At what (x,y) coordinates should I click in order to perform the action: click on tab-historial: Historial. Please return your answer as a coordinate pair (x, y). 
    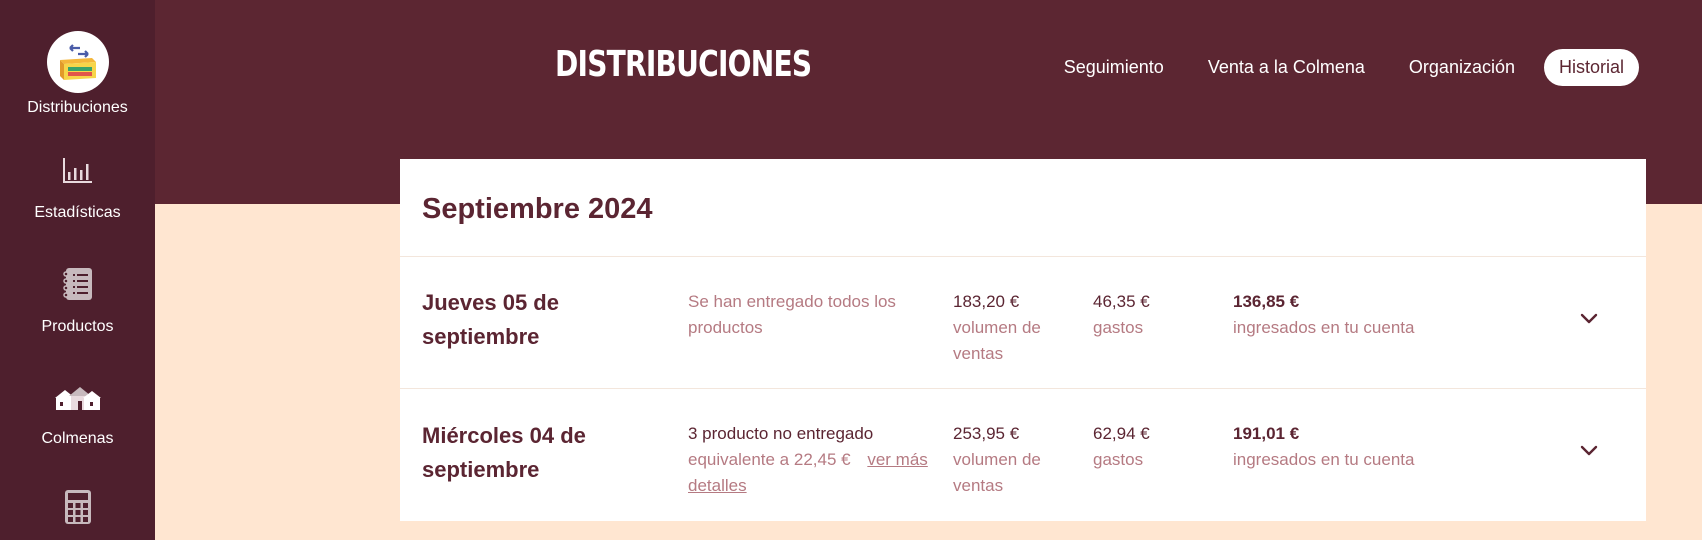
    Looking at the image, I should click on (1591, 67).